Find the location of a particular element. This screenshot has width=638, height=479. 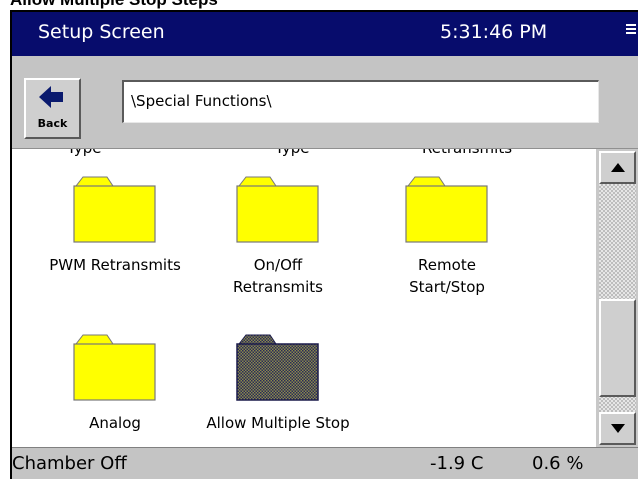

cutoff-label-1: Type is located at coordinates (84, 153).